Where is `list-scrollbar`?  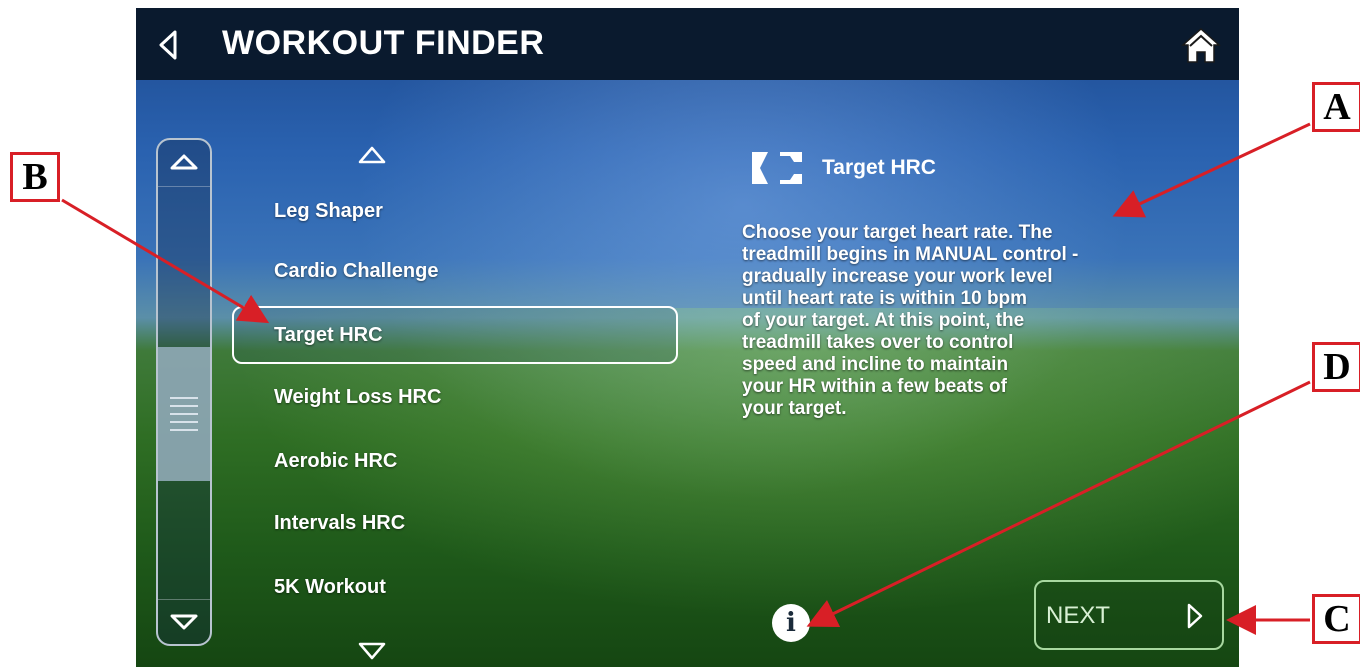 list-scrollbar is located at coordinates (184, 392).